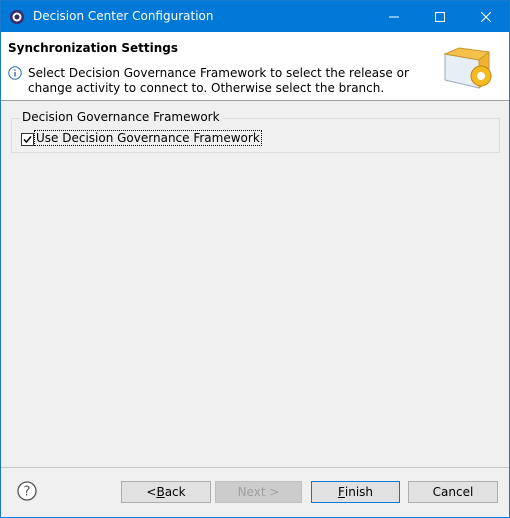 The width and height of the screenshot is (510, 518). I want to click on minimize-button, so click(394, 16).